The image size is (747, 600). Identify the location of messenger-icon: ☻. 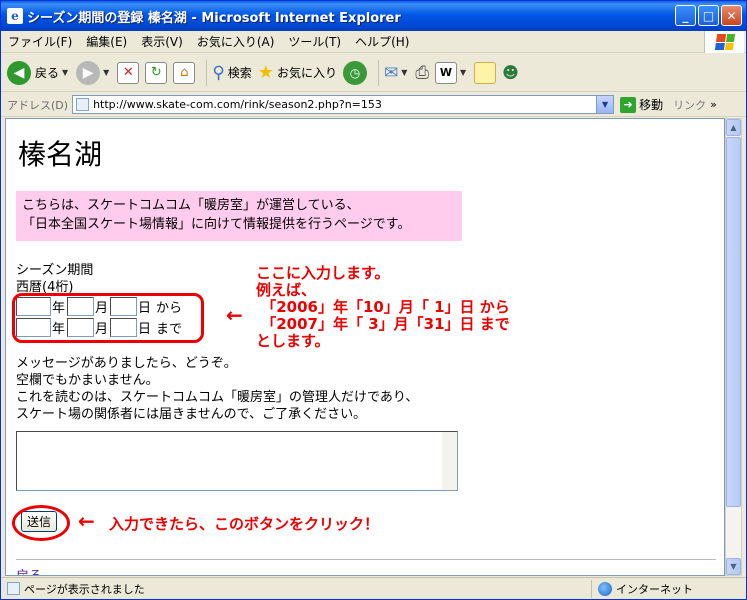
(510, 72).